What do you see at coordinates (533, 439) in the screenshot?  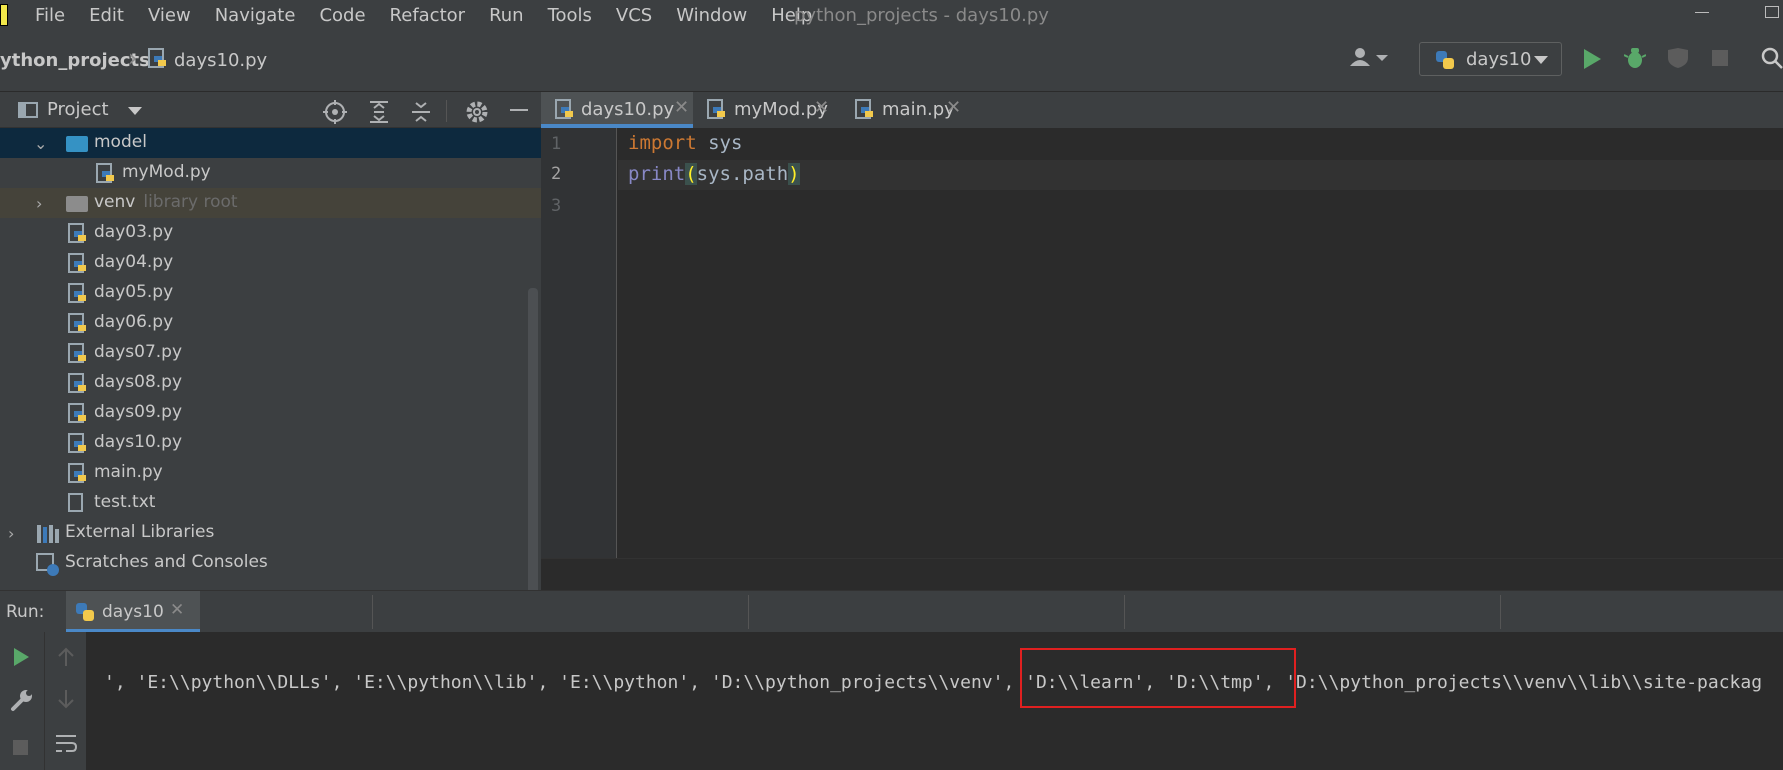 I see `tree-scrollbar` at bounding box center [533, 439].